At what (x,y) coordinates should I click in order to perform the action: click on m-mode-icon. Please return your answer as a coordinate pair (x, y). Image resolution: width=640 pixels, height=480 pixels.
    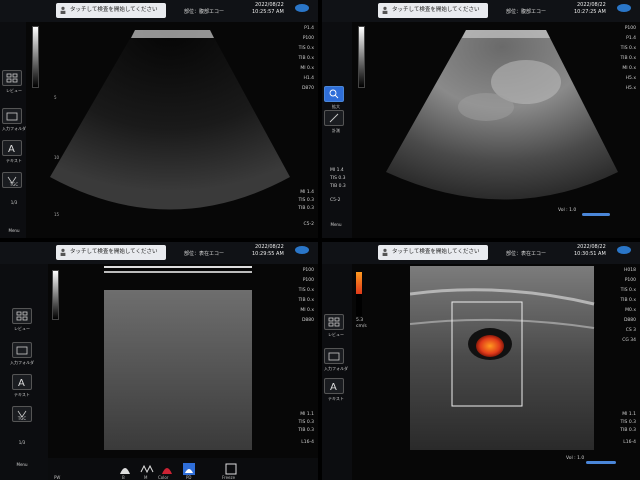
    Looking at the image, I should click on (147, 469).